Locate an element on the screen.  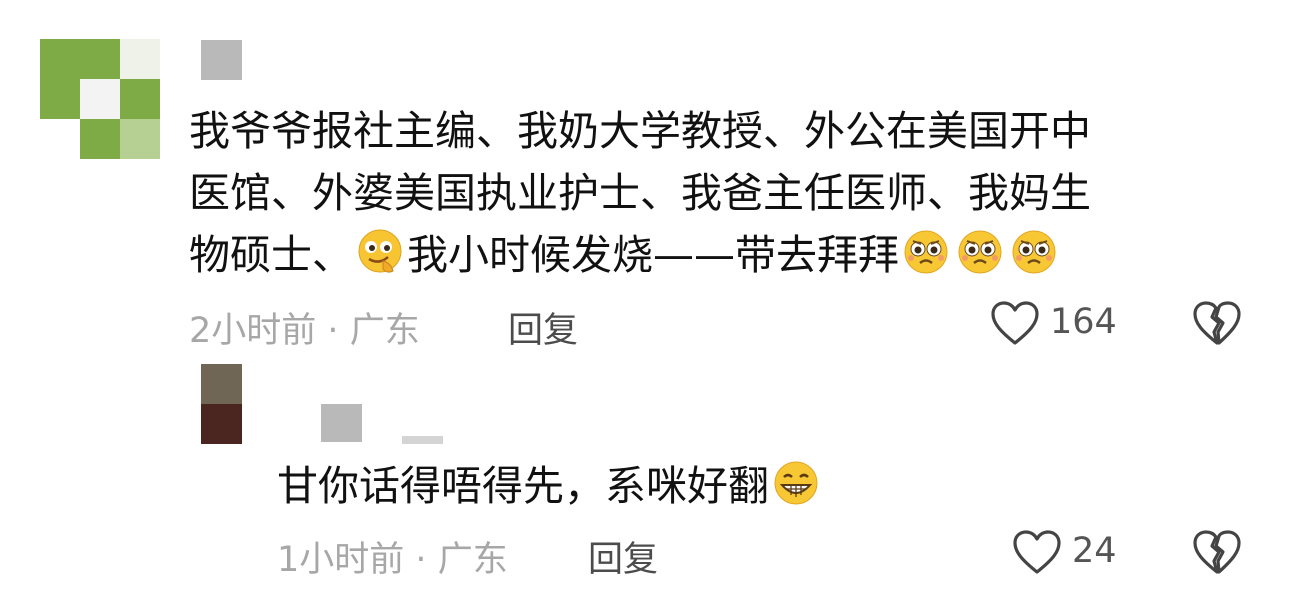
timestamp: 1小时前 is located at coordinates (341, 560).